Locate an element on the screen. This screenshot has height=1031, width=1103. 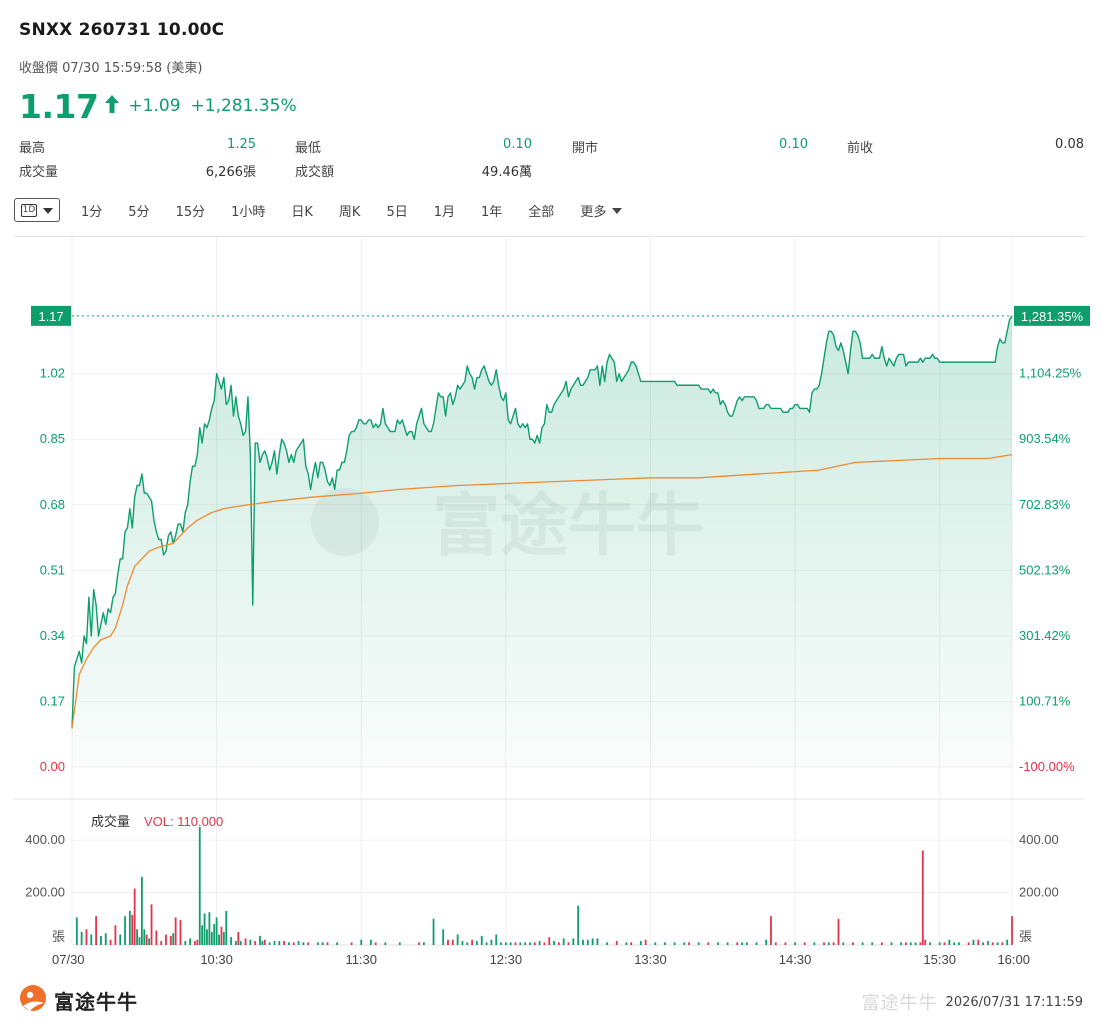
tab-weekly-k: 周K is located at coordinates (350, 210).